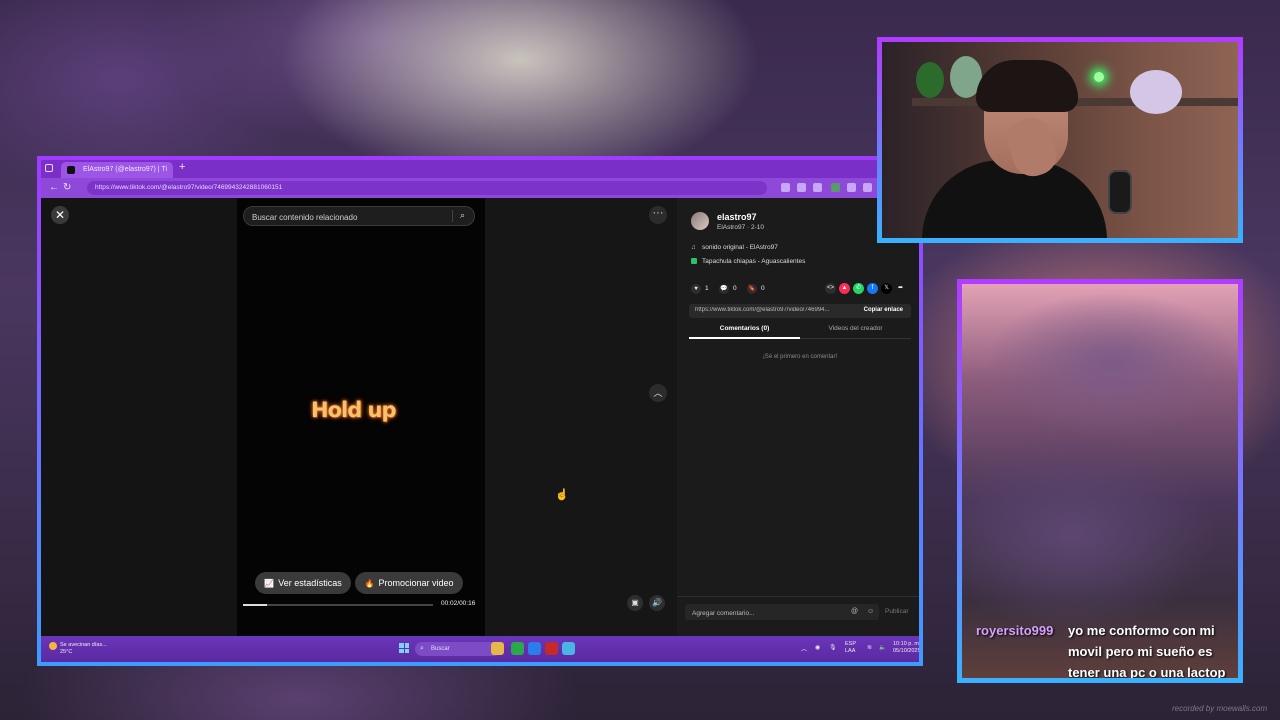 The width and height of the screenshot is (1280, 720). I want to click on location-label: Tapachula chiapas - Aguascalientes, so click(754, 261).